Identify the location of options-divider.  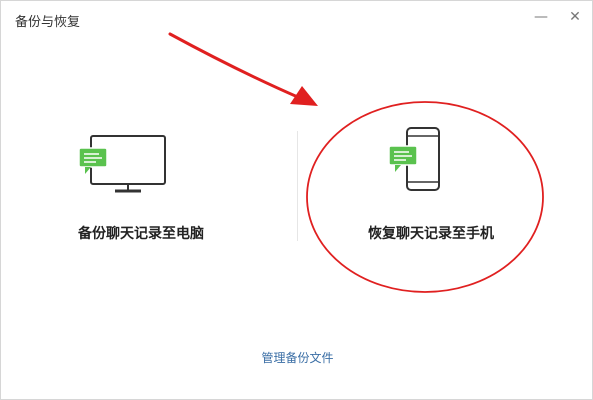
(297, 186).